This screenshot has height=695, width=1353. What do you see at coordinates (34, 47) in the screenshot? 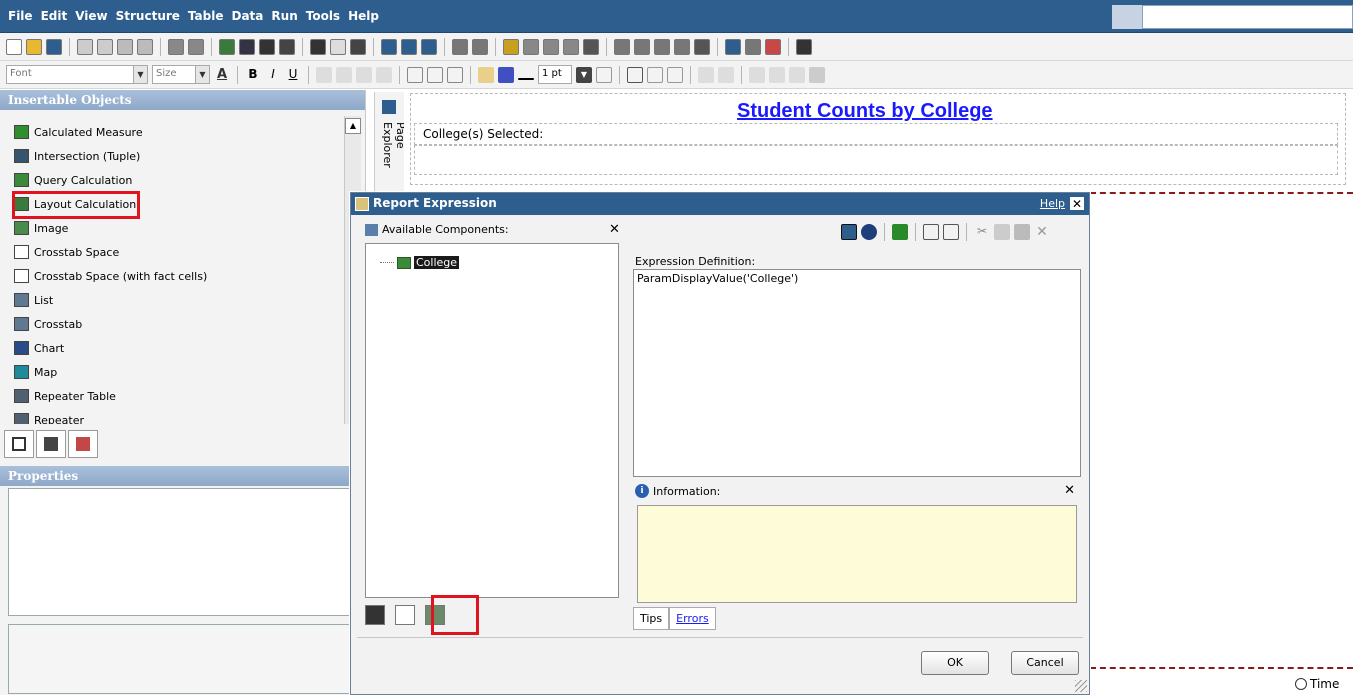
I see `open-icon` at bounding box center [34, 47].